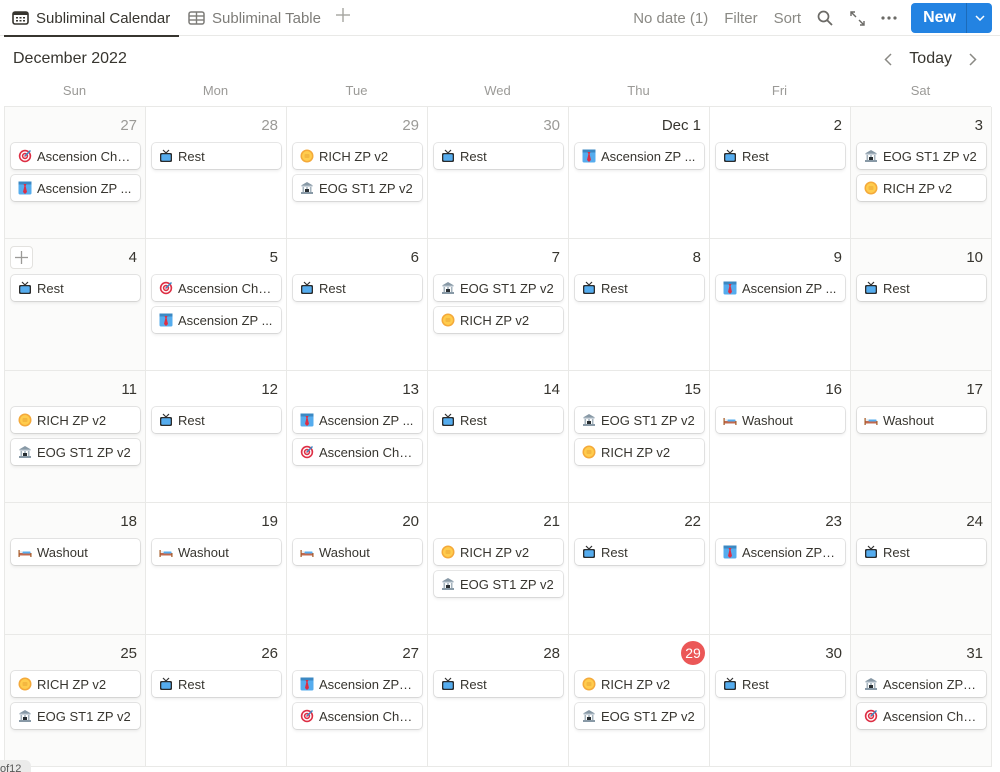  What do you see at coordinates (788, 18) in the screenshot?
I see `sort-button: Sort` at bounding box center [788, 18].